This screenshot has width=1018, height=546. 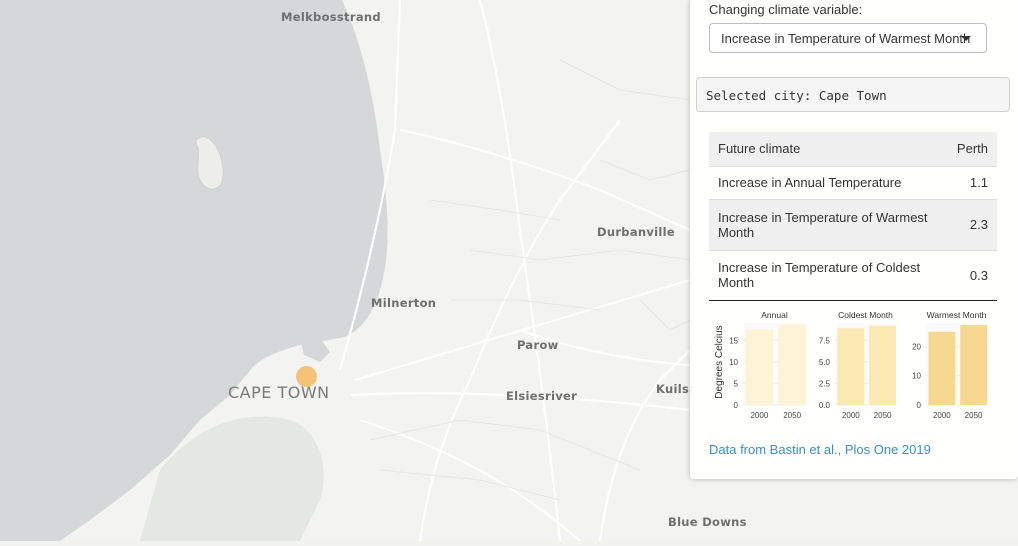 What do you see at coordinates (404, 303) in the screenshot?
I see `map-label-milnerton: Milnerton` at bounding box center [404, 303].